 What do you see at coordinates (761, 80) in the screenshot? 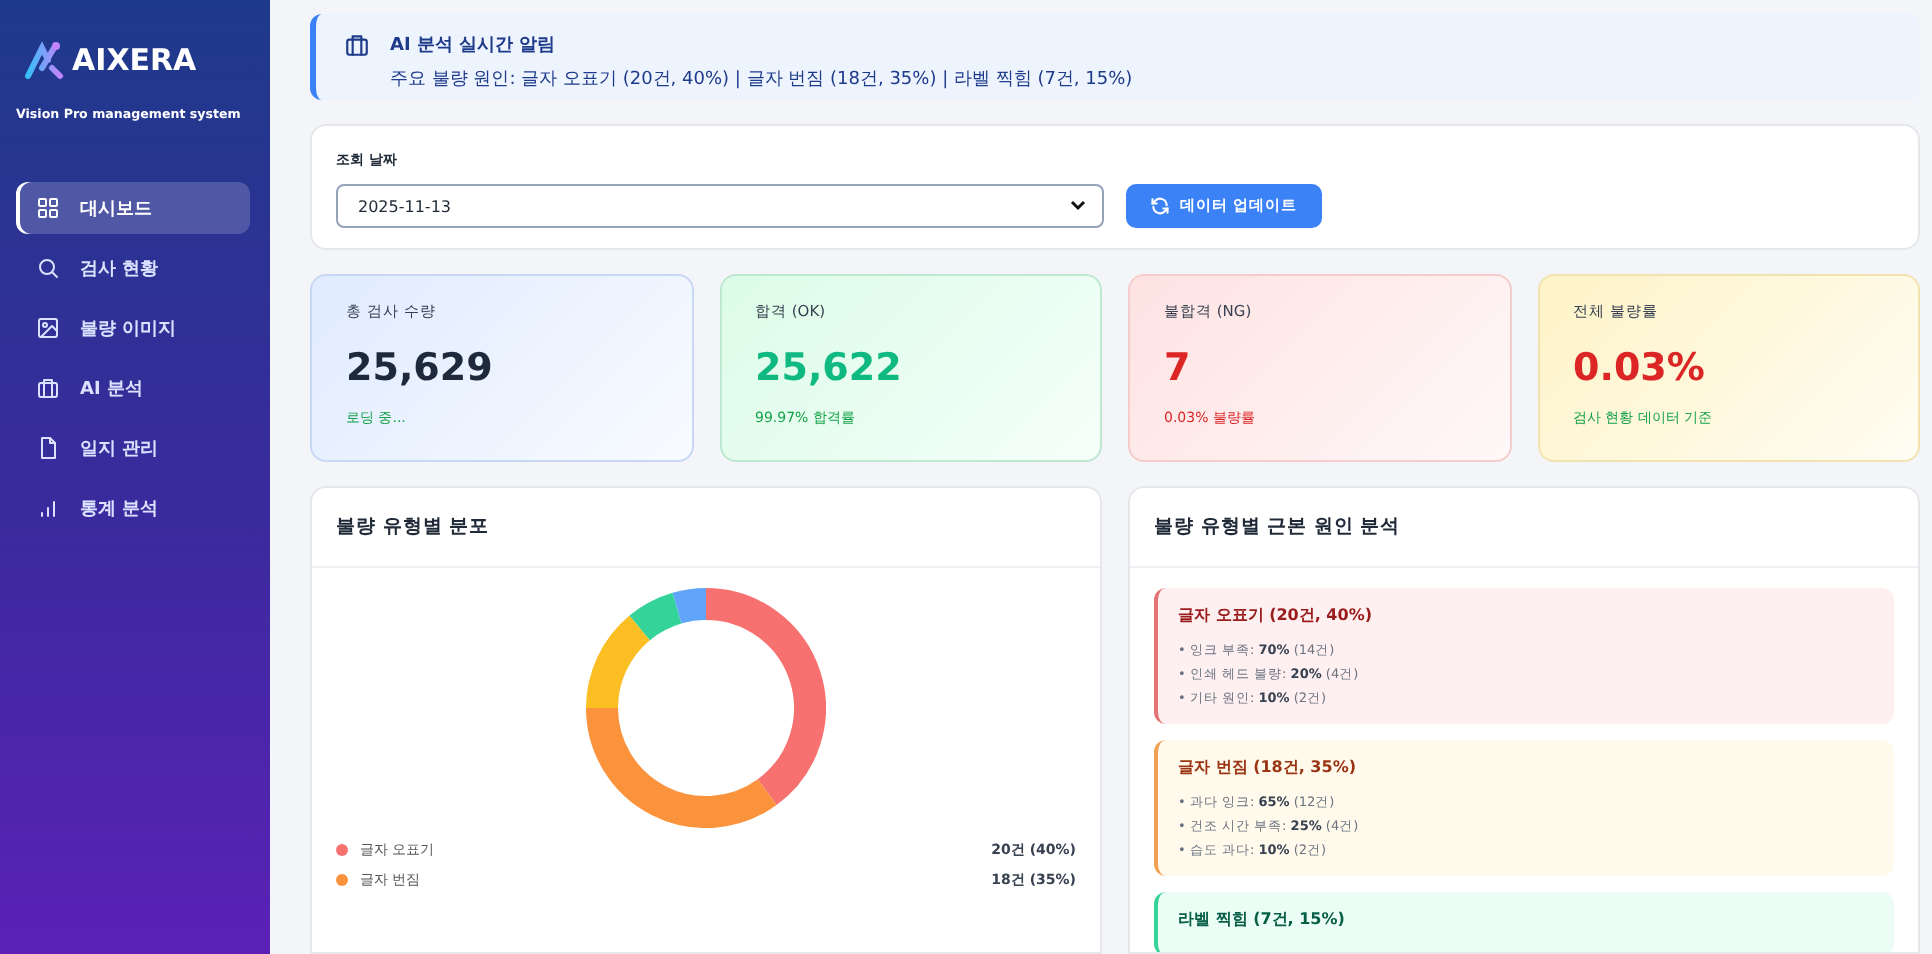
I see `alert-message: 주요 불량 원인: 글자 오표기 (20건, 40%) | 글자 번짐 (18건, 35%) | 라벨 찍힘 (7건, 15%)` at bounding box center [761, 80].